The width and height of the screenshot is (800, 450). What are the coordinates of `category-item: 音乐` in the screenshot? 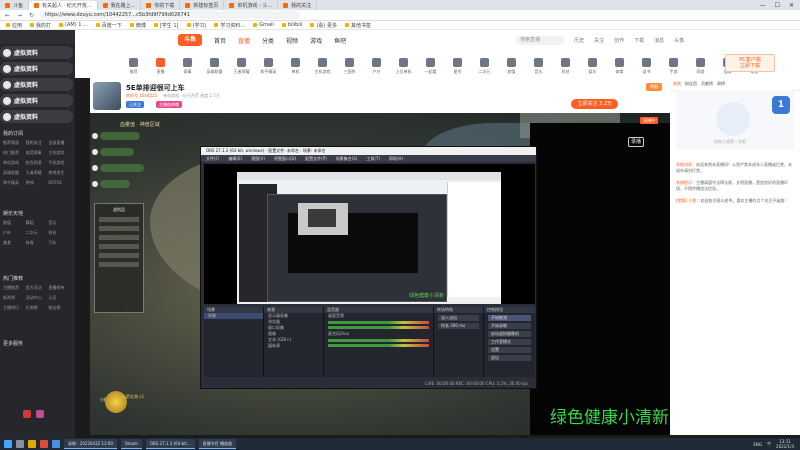 It's located at (538, 68).